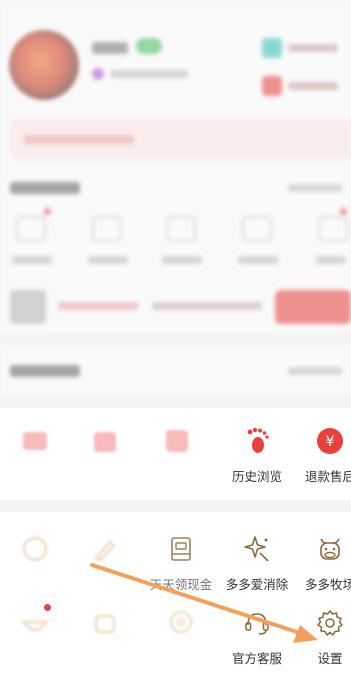  What do you see at coordinates (181, 549) in the screenshot?
I see `cash-box-icon` at bounding box center [181, 549].